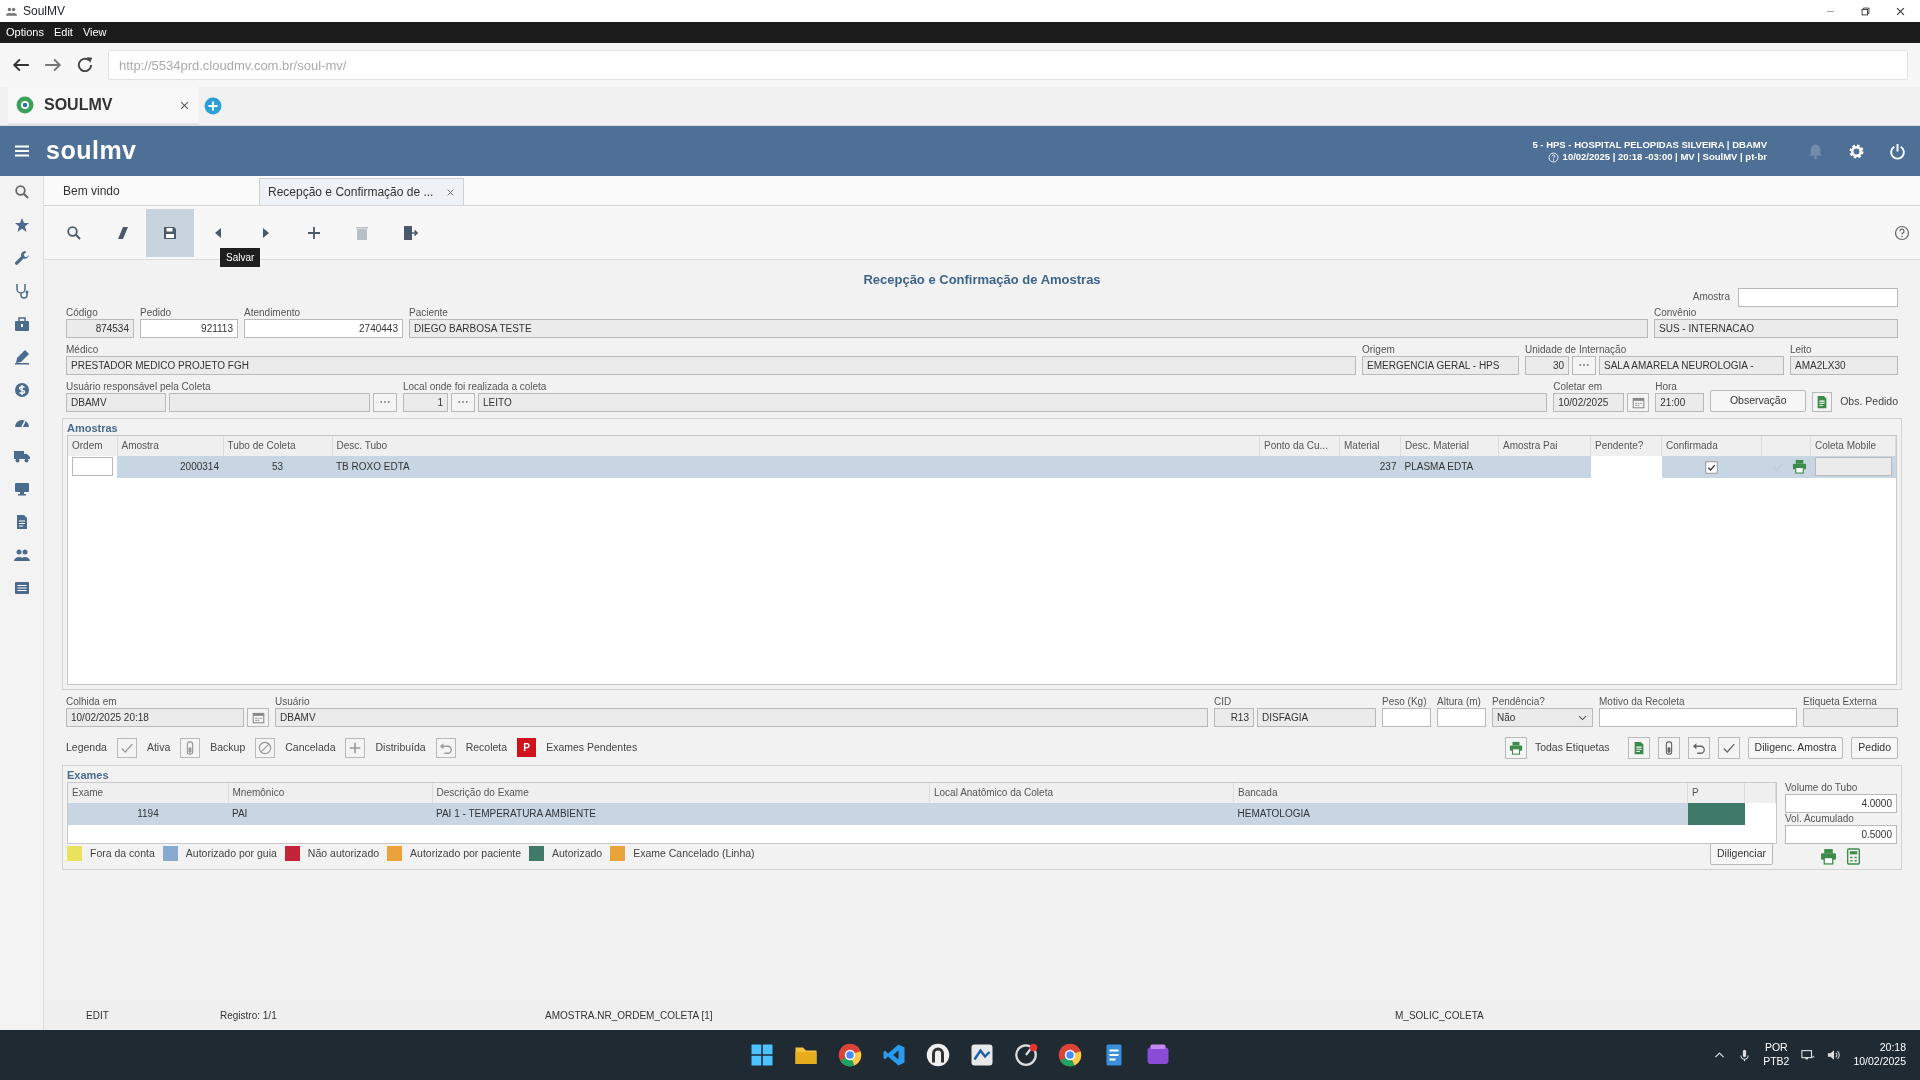 The height and width of the screenshot is (1080, 1920). Describe the element at coordinates (1439, 466) in the screenshot. I see `table-cell: PLASMA EDTA` at that location.